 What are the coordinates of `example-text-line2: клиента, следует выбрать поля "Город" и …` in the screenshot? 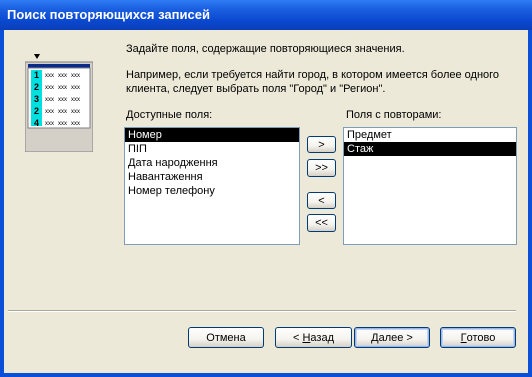 It's located at (256, 89).